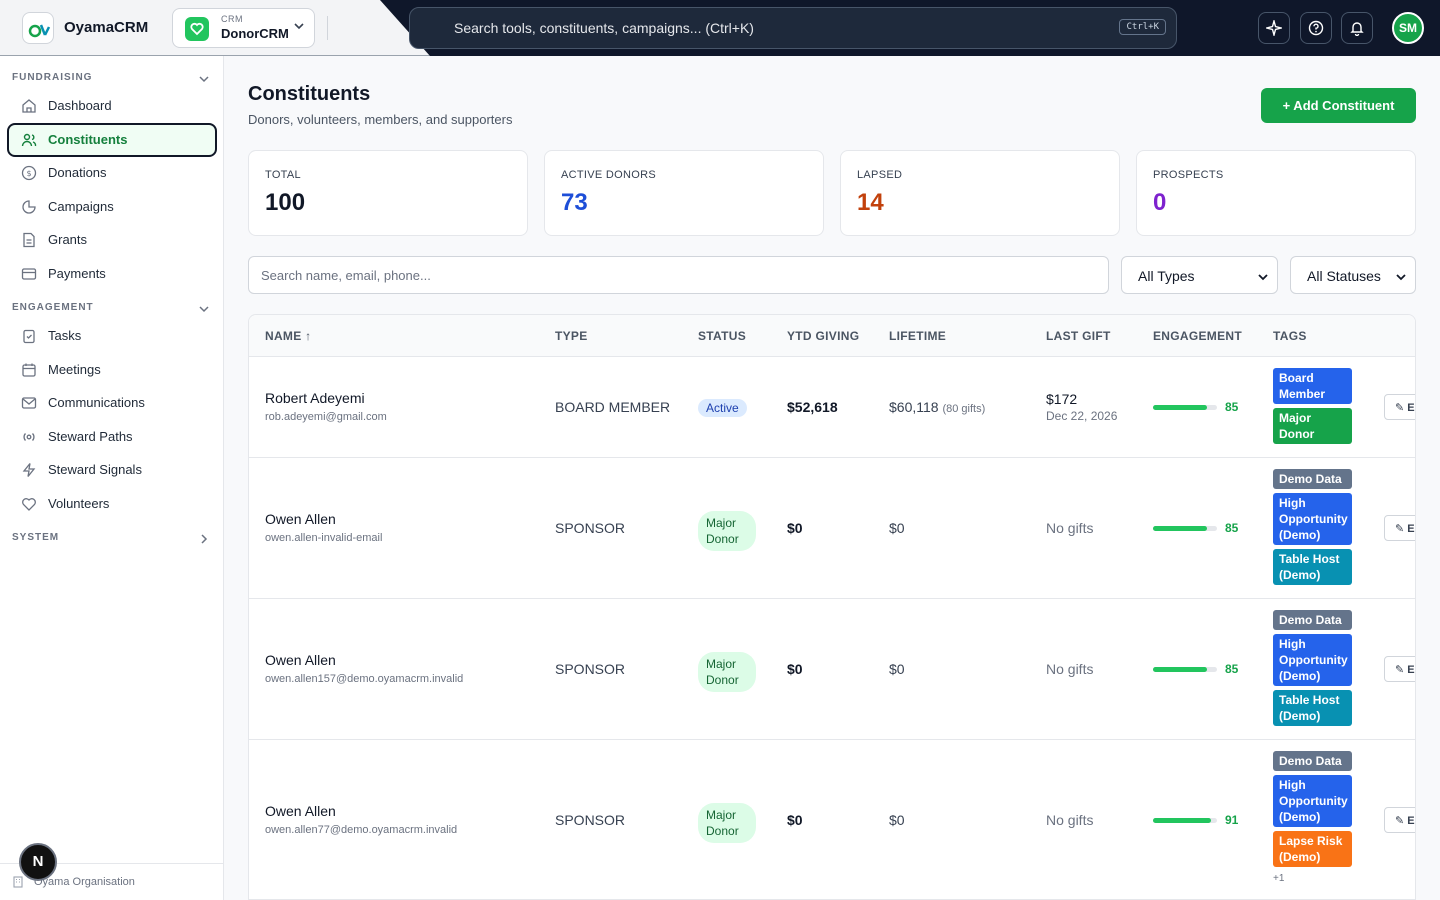 Image resolution: width=1440 pixels, height=900 pixels. I want to click on column-header-last-gift: LAST GIFT, so click(1078, 336).